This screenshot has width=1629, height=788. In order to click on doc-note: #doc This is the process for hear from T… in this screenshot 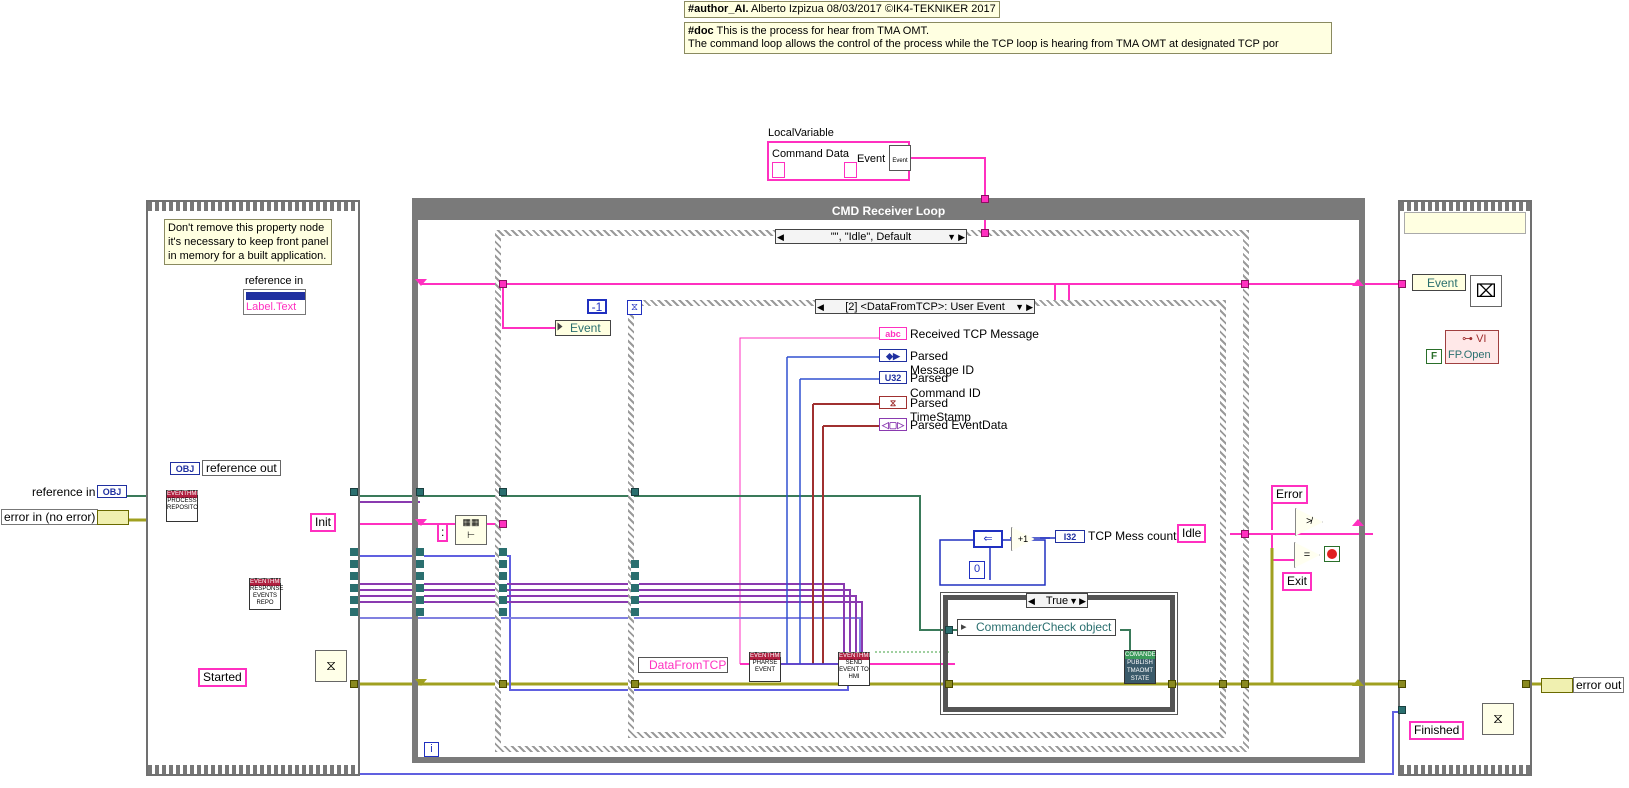, I will do `click(1008, 38)`.